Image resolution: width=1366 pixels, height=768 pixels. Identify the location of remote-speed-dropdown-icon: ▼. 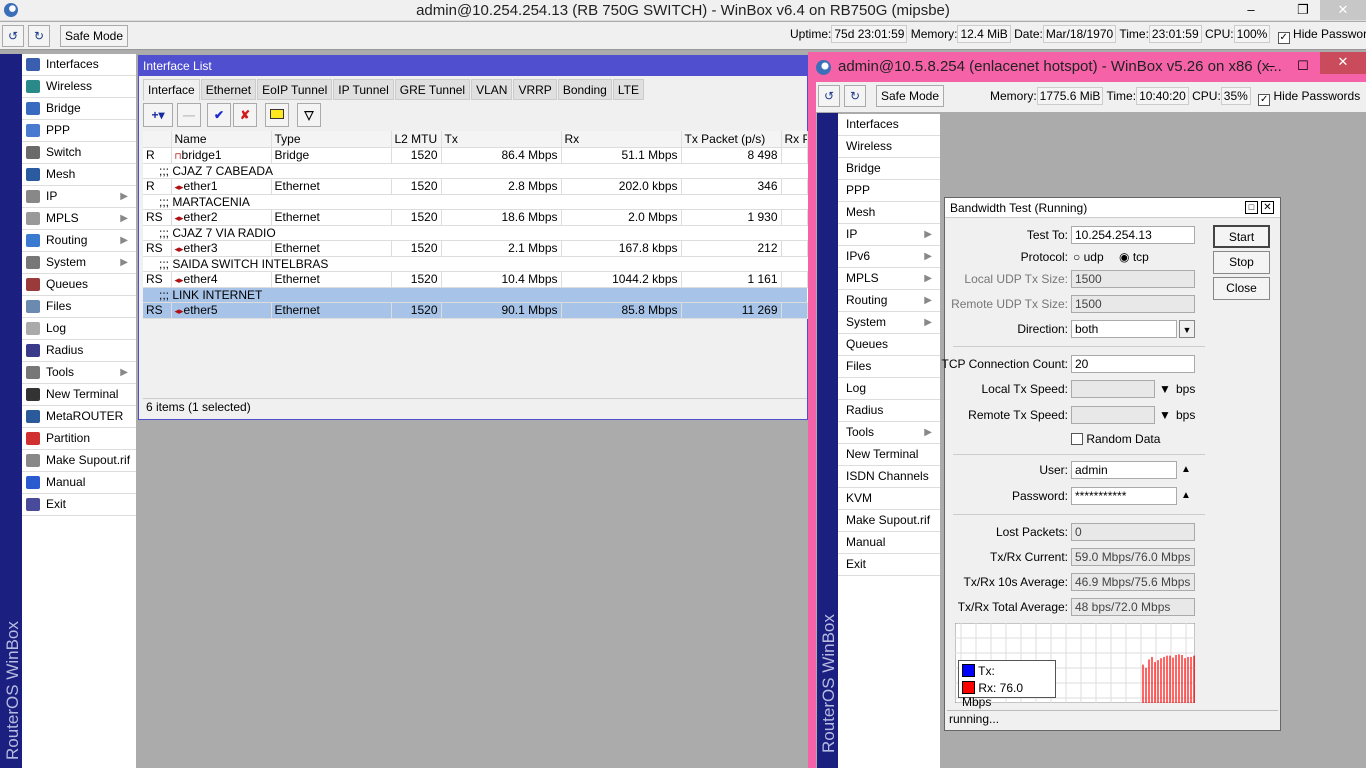
(1165, 415).